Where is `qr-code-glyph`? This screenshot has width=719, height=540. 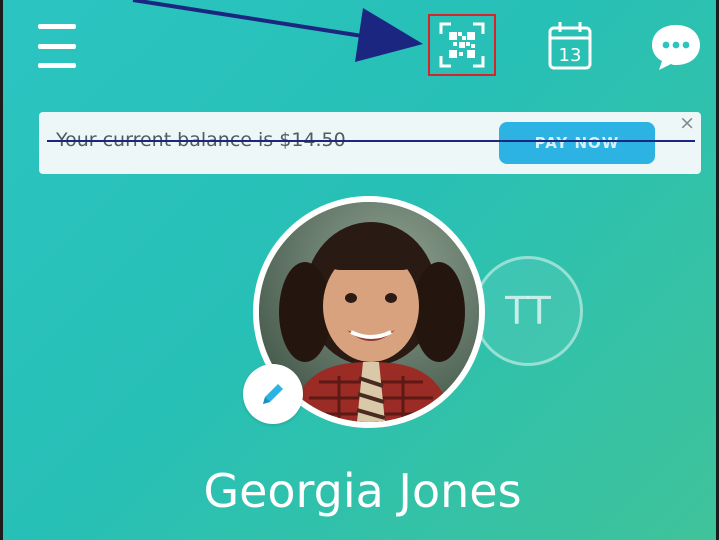 qr-code-glyph is located at coordinates (462, 45).